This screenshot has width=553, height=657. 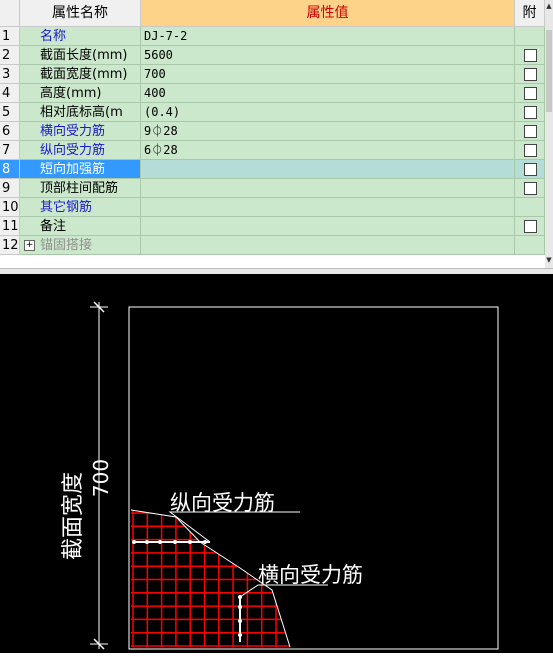 I want to click on grid-row: 9 顶部柱间配筋, so click(x=272, y=188).